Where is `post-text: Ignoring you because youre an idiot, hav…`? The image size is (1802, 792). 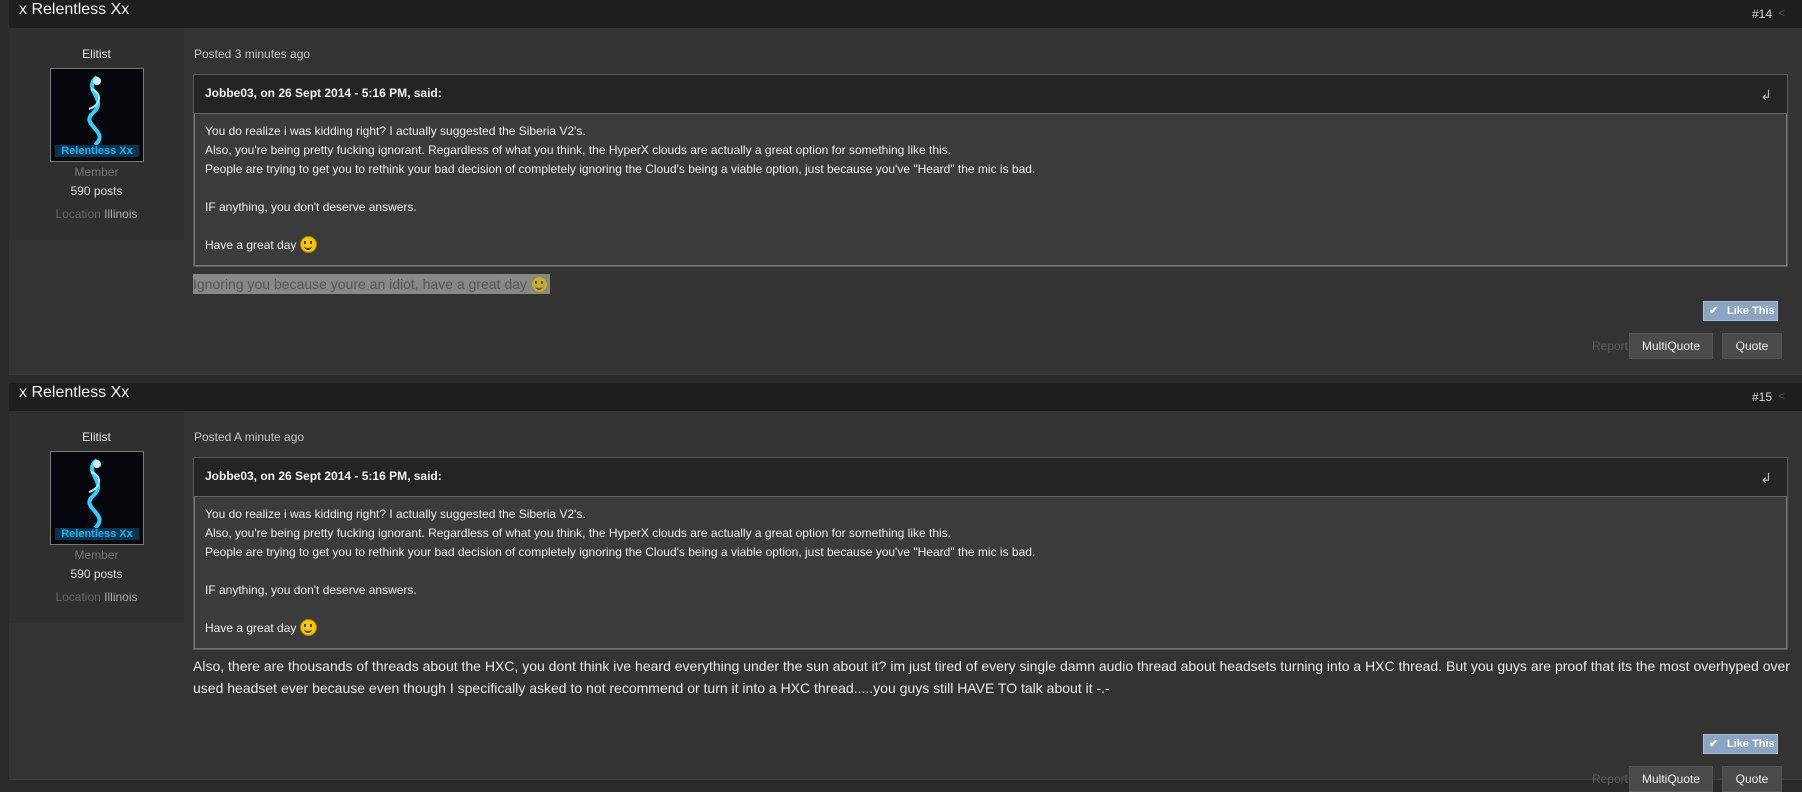 post-text: Ignoring you because youre an idiot, hav… is located at coordinates (360, 284).